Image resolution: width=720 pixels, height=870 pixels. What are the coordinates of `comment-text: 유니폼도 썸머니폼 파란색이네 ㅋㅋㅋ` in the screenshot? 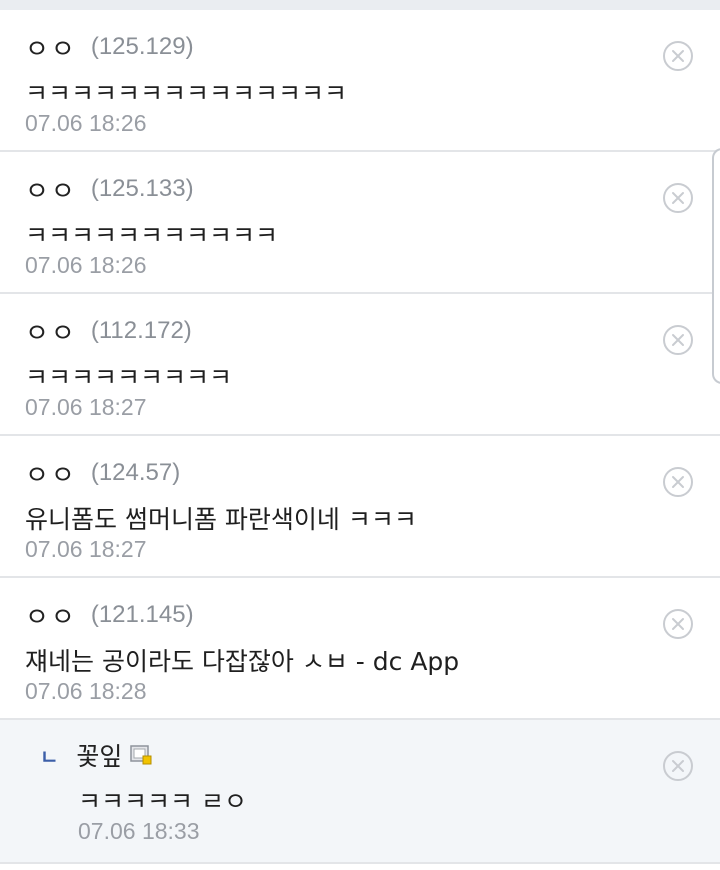 It's located at (221, 519).